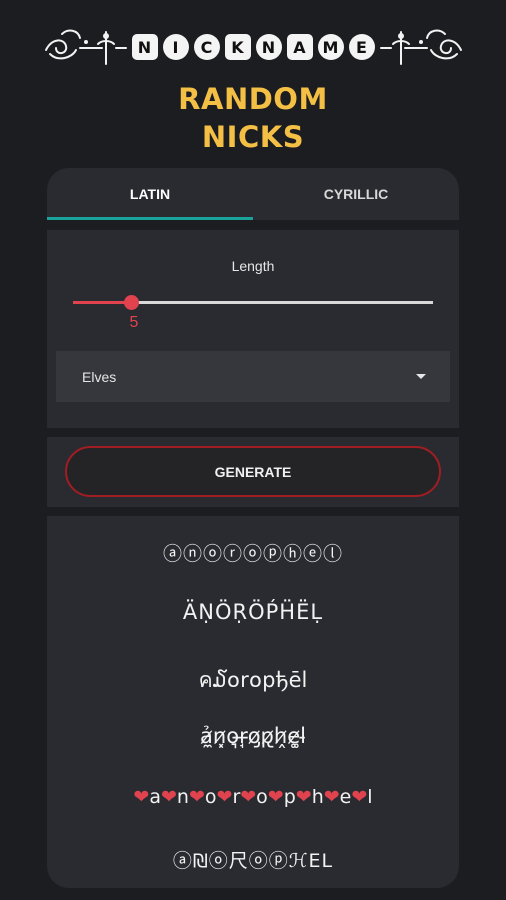  Describe the element at coordinates (253, 797) in the screenshot. I see `result-nickname: ❤a❤n❤o❤r❤o❤p❤h❤e❤l` at that location.